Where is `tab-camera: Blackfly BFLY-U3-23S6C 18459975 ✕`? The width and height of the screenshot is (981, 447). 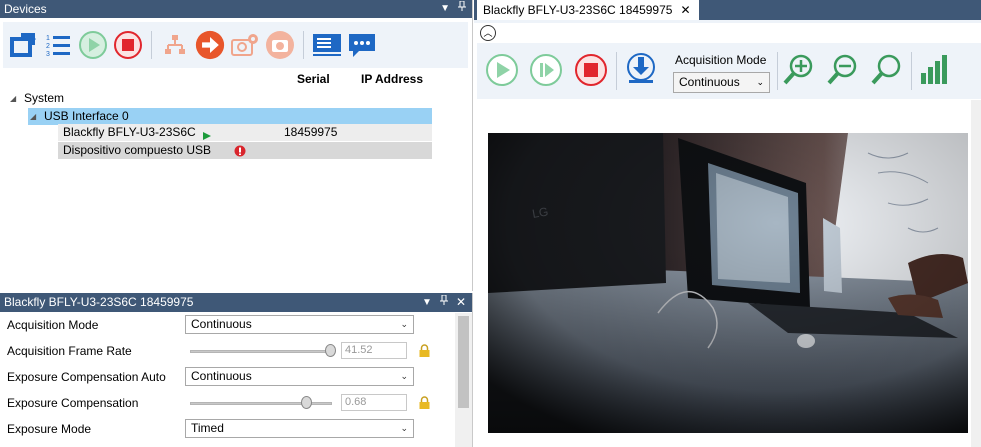 tab-camera: Blackfly BFLY-U3-23S6C 18459975 ✕ is located at coordinates (588, 10).